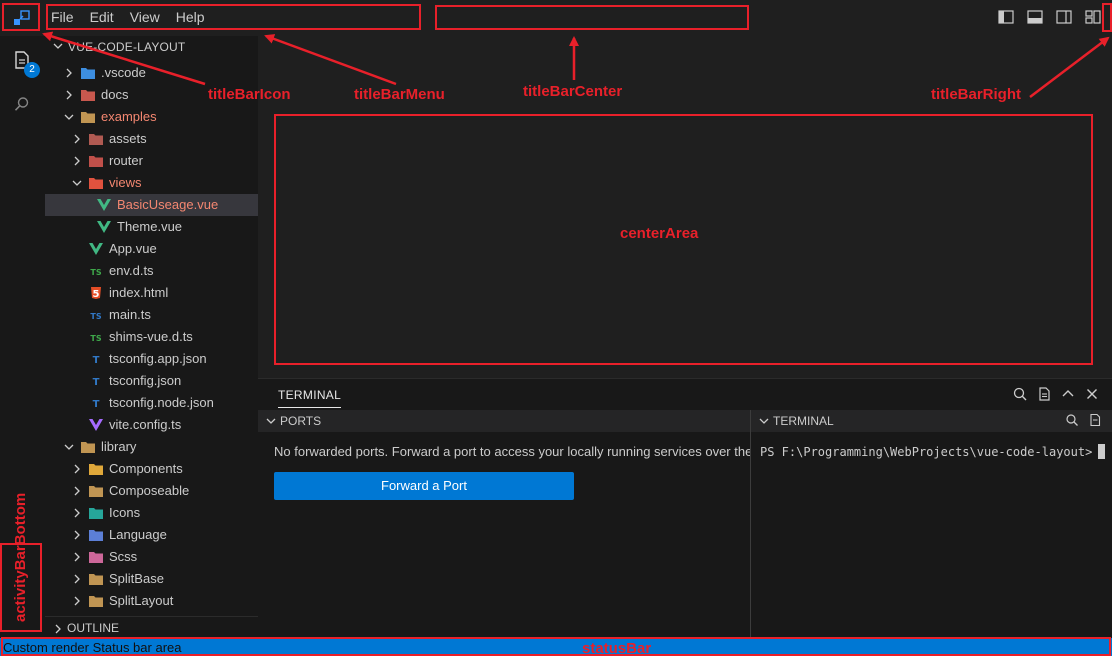  What do you see at coordinates (151, 161) in the screenshot?
I see `tree-folder-row: router` at bounding box center [151, 161].